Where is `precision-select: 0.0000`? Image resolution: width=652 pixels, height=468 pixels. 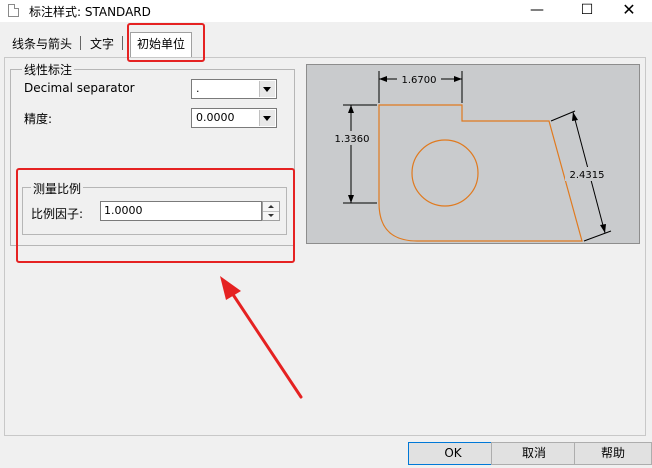
precision-select: 0.0000 is located at coordinates (234, 118).